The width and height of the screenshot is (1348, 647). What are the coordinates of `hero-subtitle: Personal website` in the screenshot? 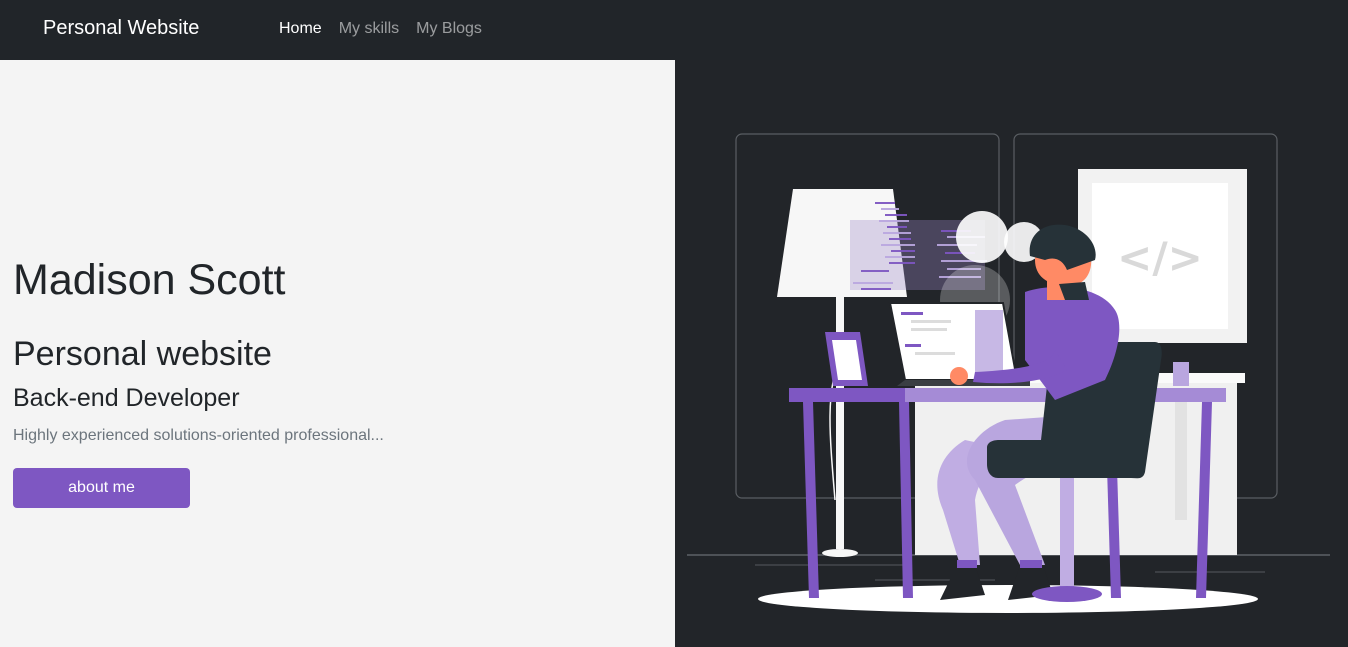 It's located at (142, 354).